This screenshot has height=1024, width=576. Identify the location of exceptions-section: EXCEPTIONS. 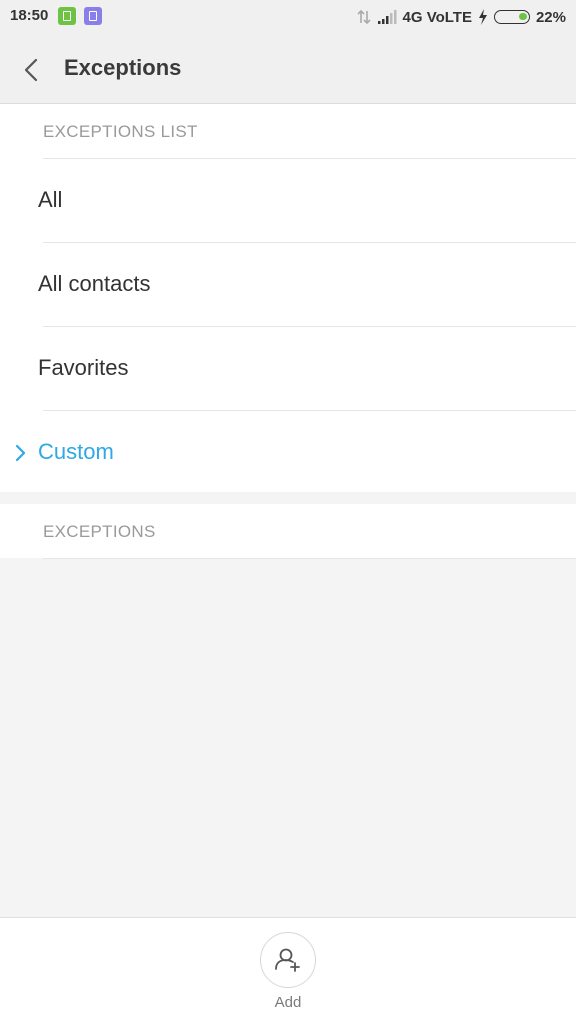
(288, 531).